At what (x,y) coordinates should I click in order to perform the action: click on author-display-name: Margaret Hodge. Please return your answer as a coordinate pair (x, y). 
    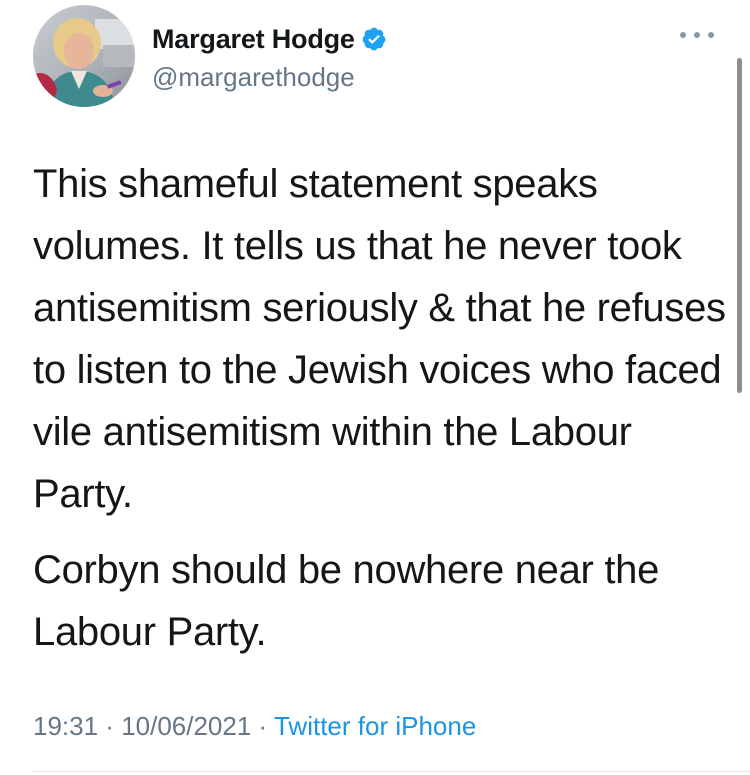
    Looking at the image, I should click on (253, 39).